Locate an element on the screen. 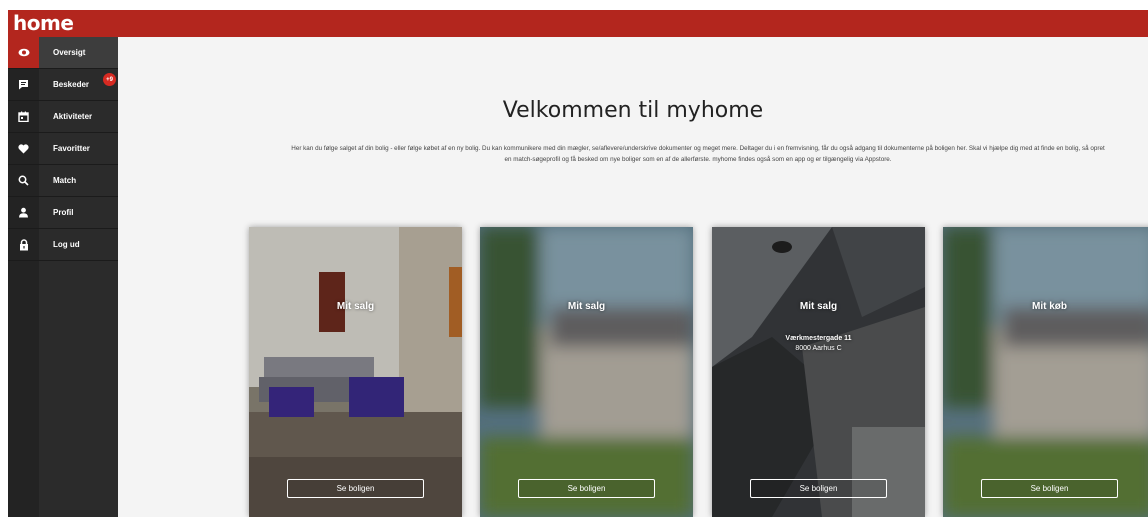  notification-badge: +9 is located at coordinates (109, 79).